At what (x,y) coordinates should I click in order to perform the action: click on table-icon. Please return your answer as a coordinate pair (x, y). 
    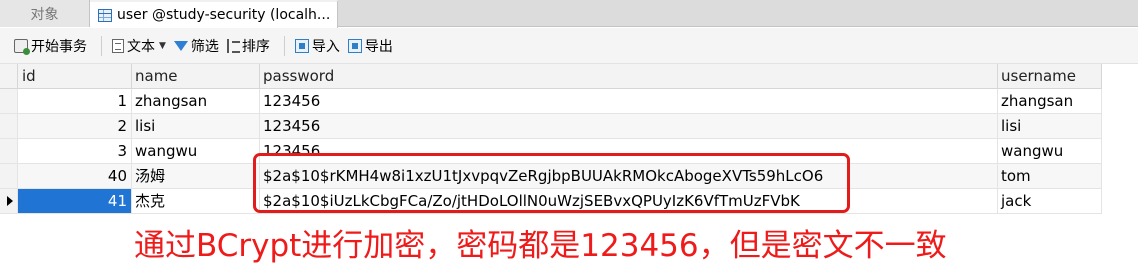
    Looking at the image, I should click on (105, 15).